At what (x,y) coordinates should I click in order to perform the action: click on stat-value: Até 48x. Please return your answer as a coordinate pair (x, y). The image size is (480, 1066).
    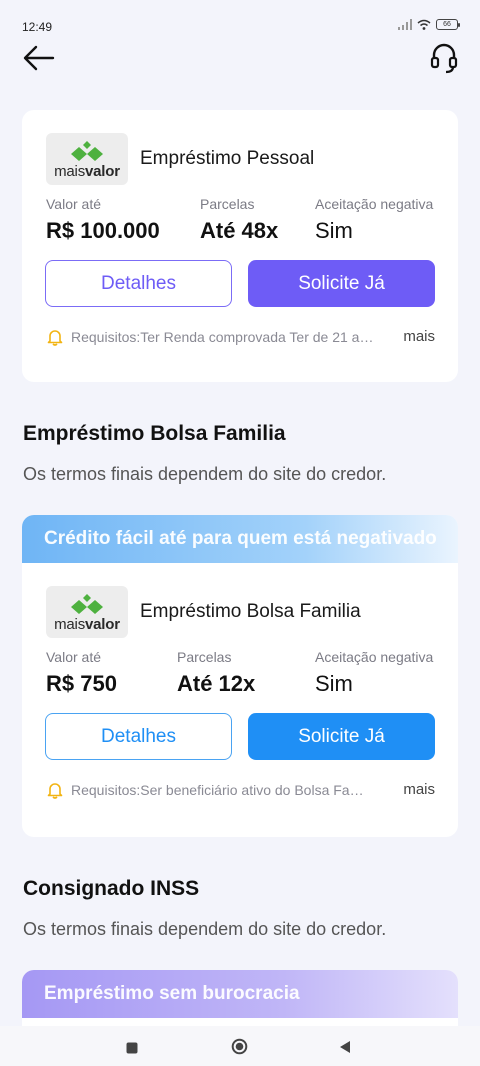
    Looking at the image, I should click on (239, 230).